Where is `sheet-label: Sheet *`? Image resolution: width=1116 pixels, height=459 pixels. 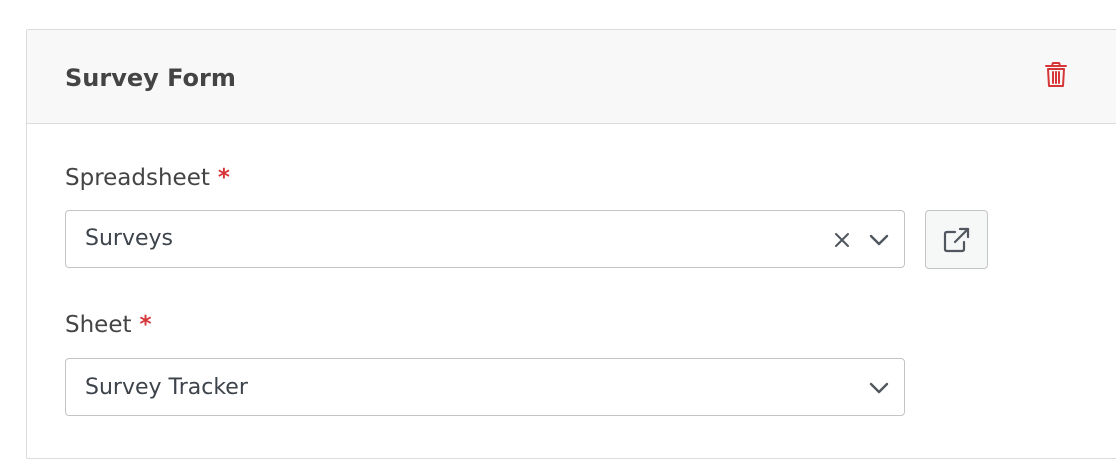 sheet-label: Sheet * is located at coordinates (108, 325).